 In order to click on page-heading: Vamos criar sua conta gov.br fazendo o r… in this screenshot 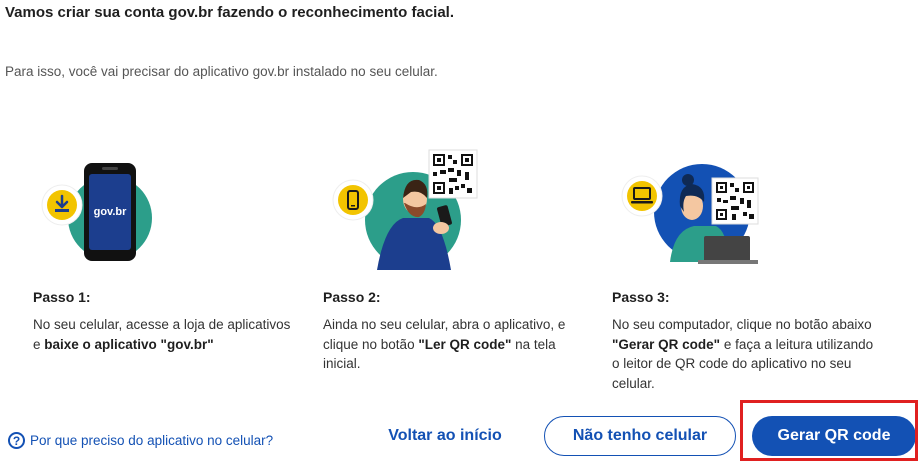, I will do `click(230, 12)`.